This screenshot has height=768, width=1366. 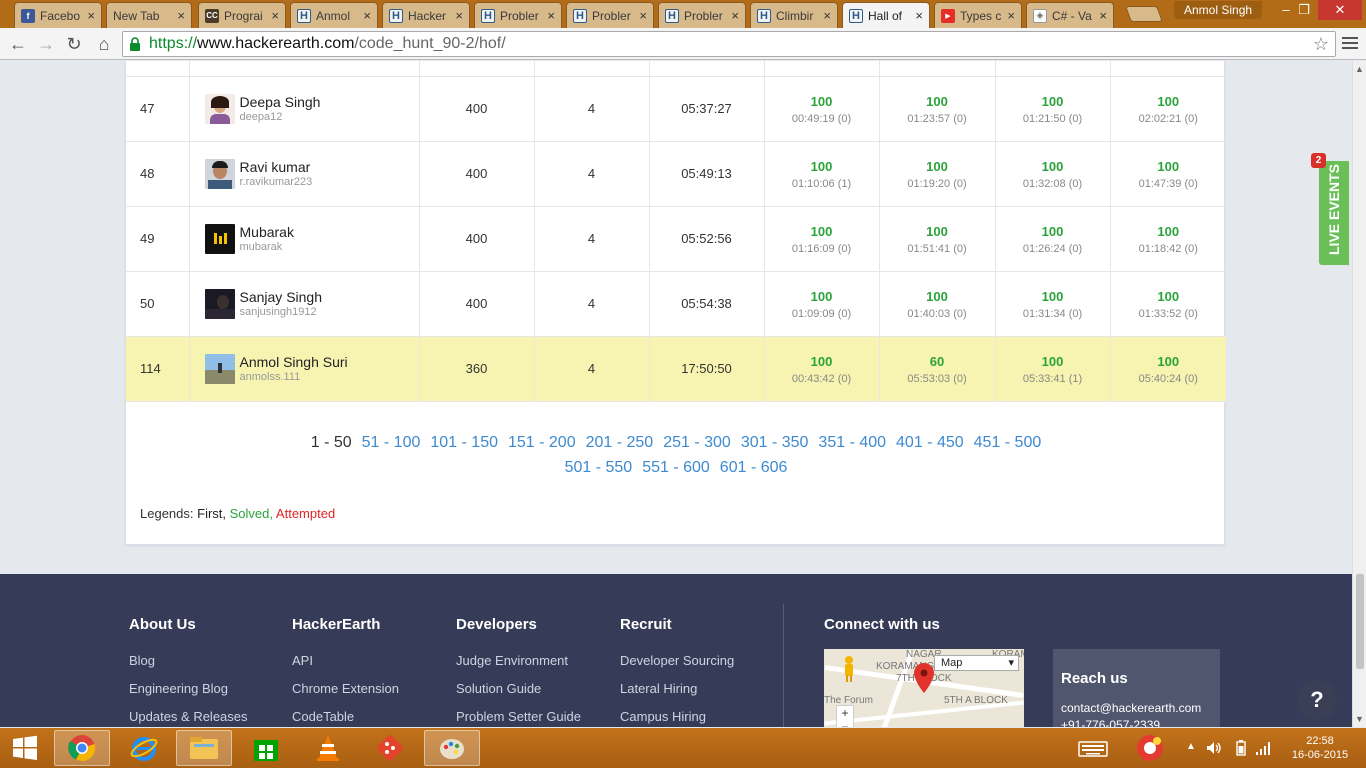 What do you see at coordinates (852, 442) in the screenshot?
I see `page-link: 351 - 400` at bounding box center [852, 442].